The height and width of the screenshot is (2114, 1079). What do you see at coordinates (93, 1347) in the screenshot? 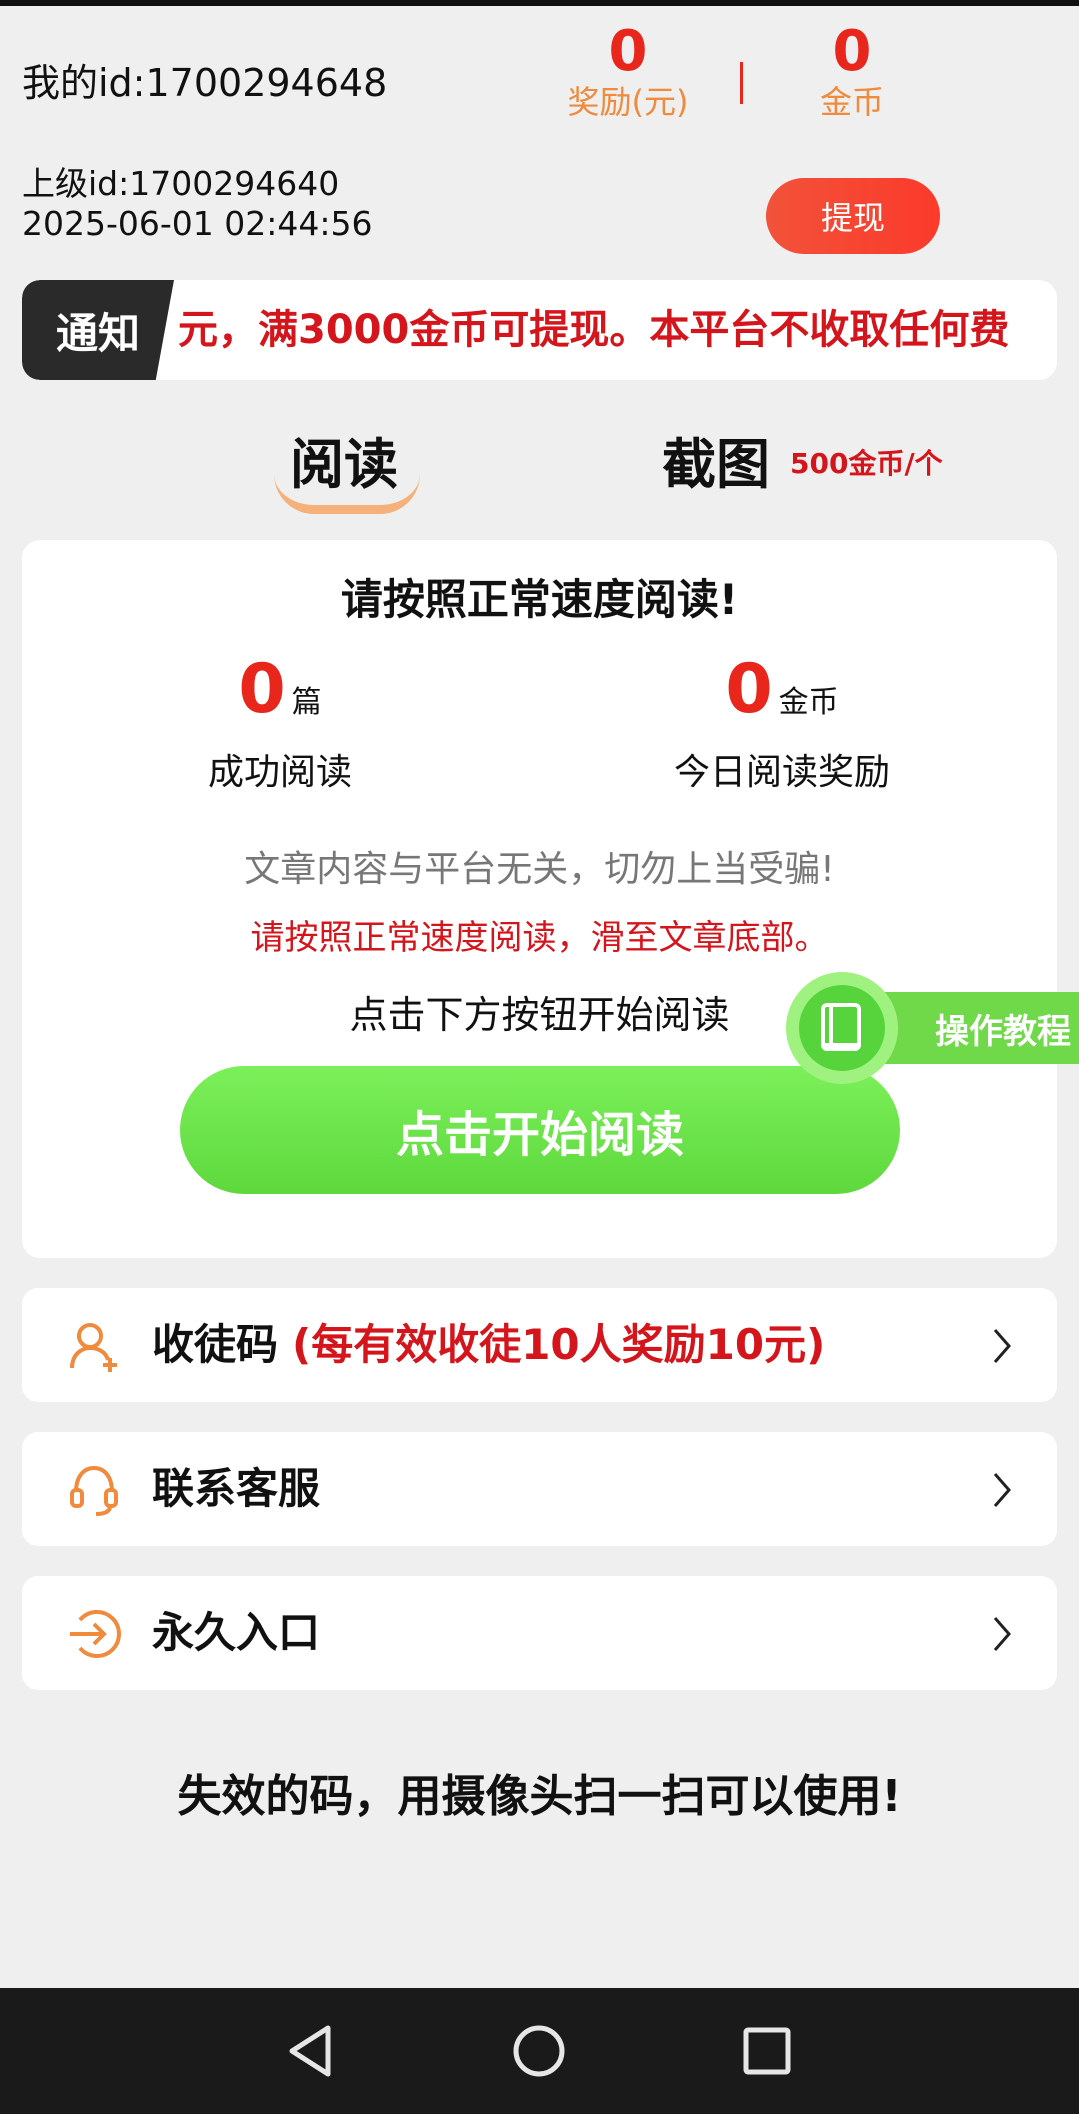
I see `user-add-icon` at bounding box center [93, 1347].